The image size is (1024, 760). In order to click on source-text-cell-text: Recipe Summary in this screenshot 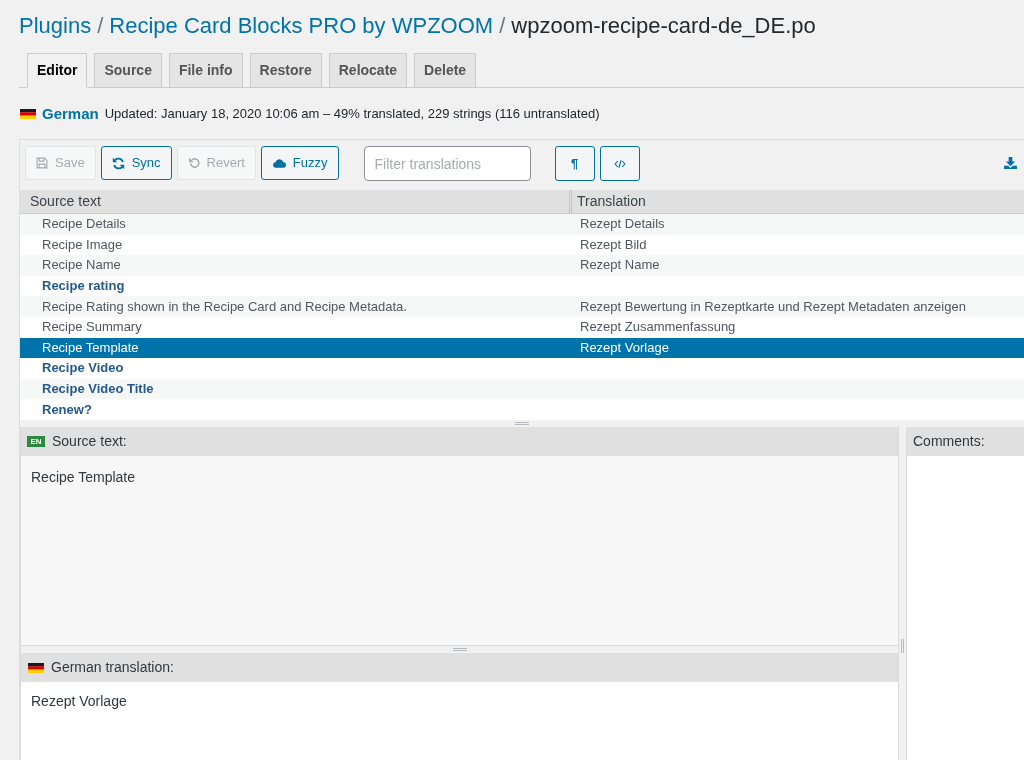, I will do `click(92, 327)`.